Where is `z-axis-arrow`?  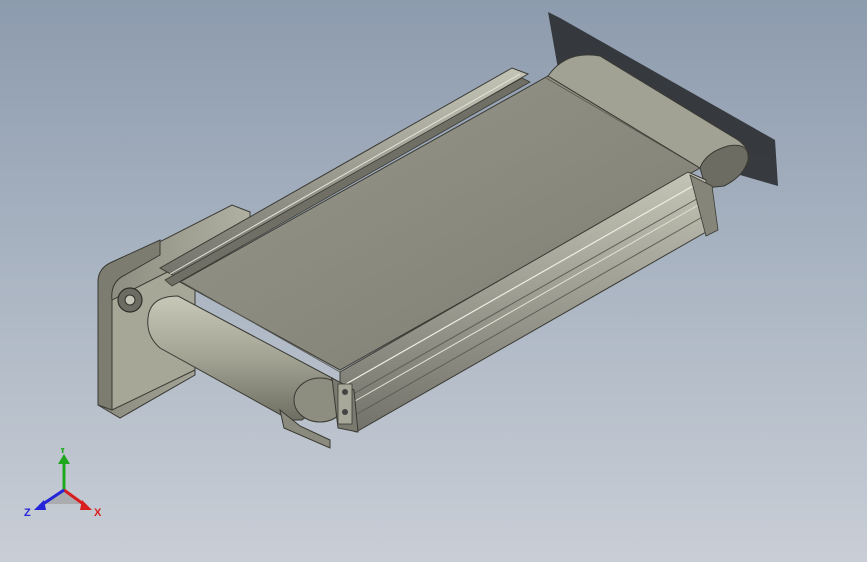
z-axis-arrow is located at coordinates (40, 505).